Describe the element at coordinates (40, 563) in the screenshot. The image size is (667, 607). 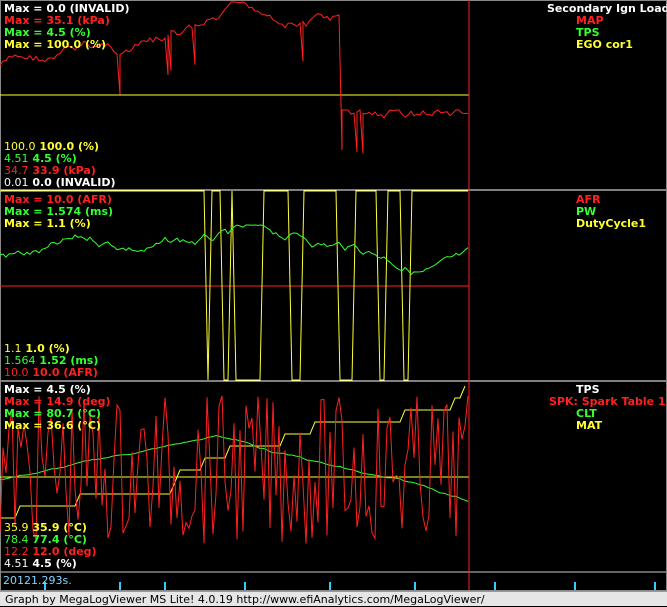
I see `panel-3-min-3: 4.51 4.5 (%)` at that location.